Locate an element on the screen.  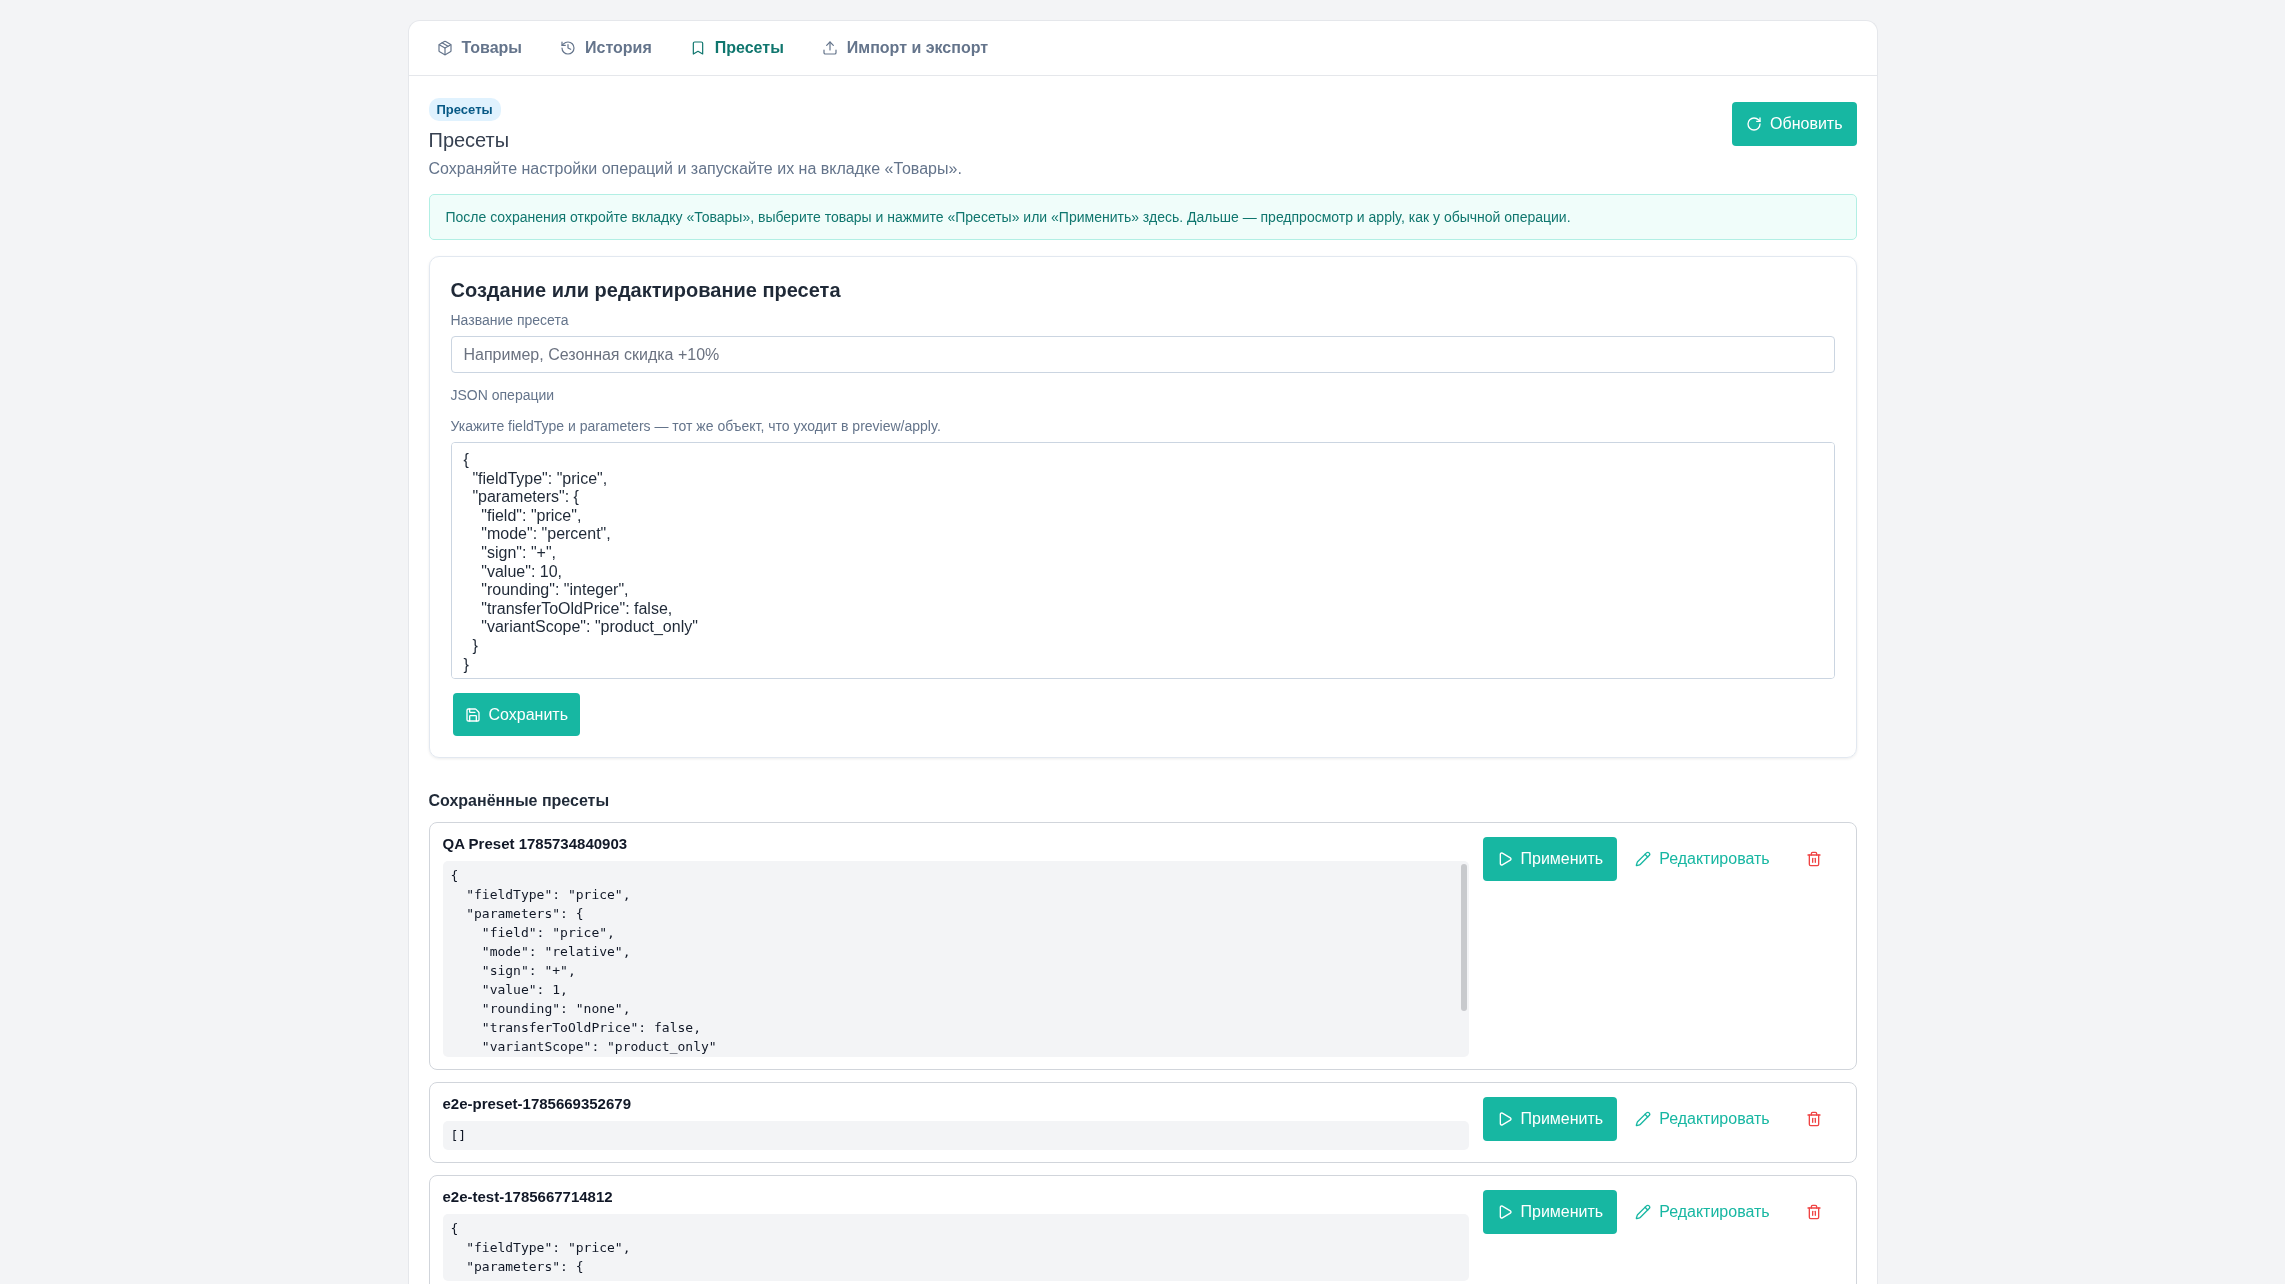
tab: Товары is located at coordinates (479, 48).